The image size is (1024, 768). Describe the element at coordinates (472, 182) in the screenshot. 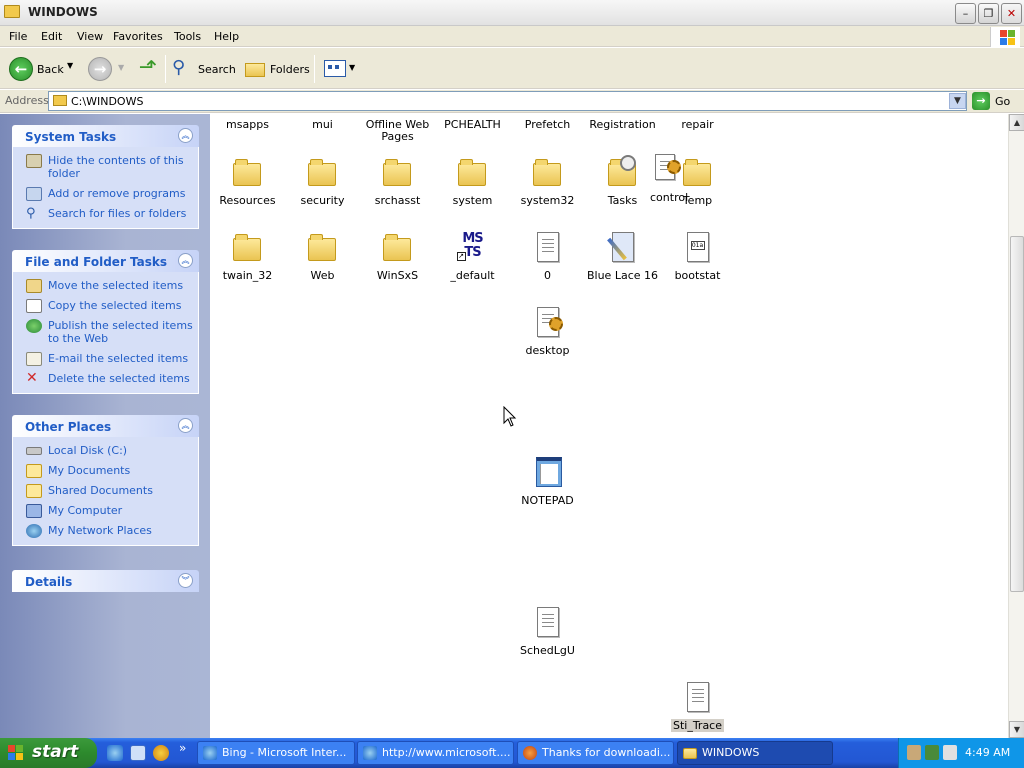

I see `folder-system: system` at that location.